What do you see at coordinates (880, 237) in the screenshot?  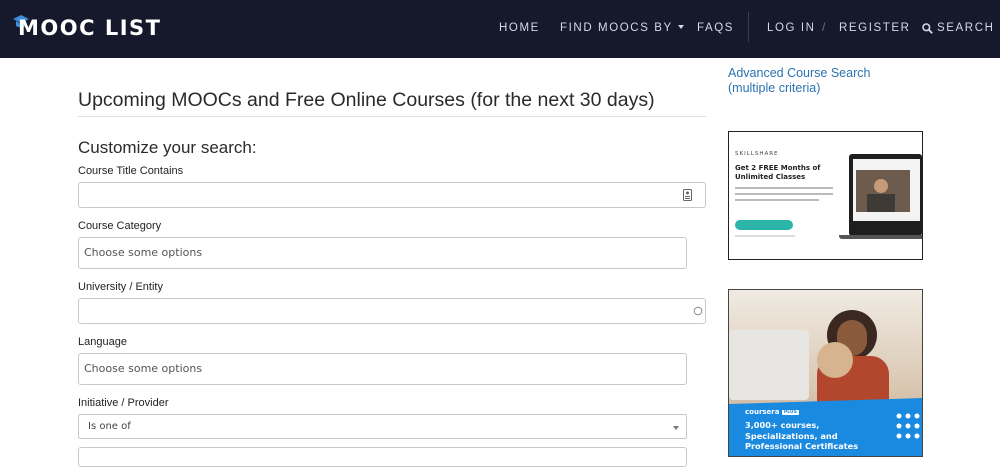 I see `laptop-base` at bounding box center [880, 237].